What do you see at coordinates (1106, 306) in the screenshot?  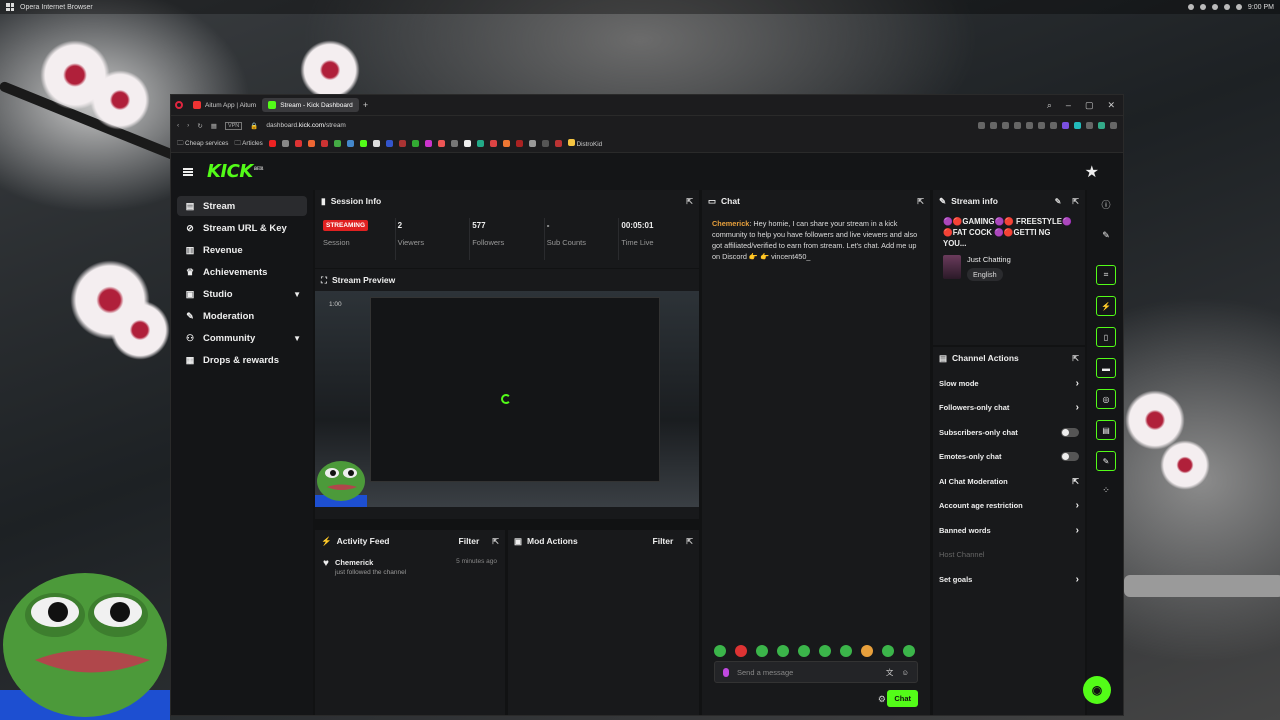 I see `bolt-button-icon: ⚡` at bounding box center [1106, 306].